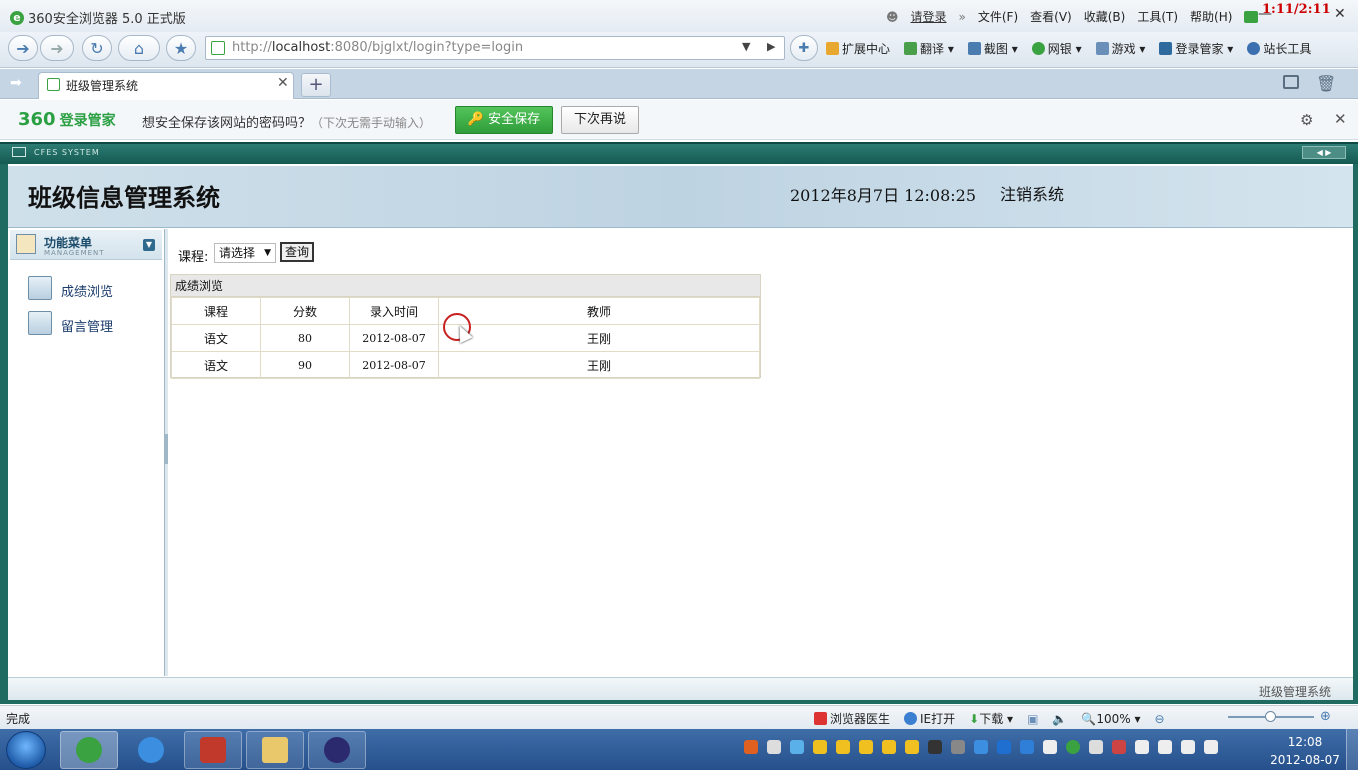 Image resolution: width=1358 pixels, height=770 pixels. What do you see at coordinates (97, 48) in the screenshot?
I see `refresh-button: ↻` at bounding box center [97, 48].